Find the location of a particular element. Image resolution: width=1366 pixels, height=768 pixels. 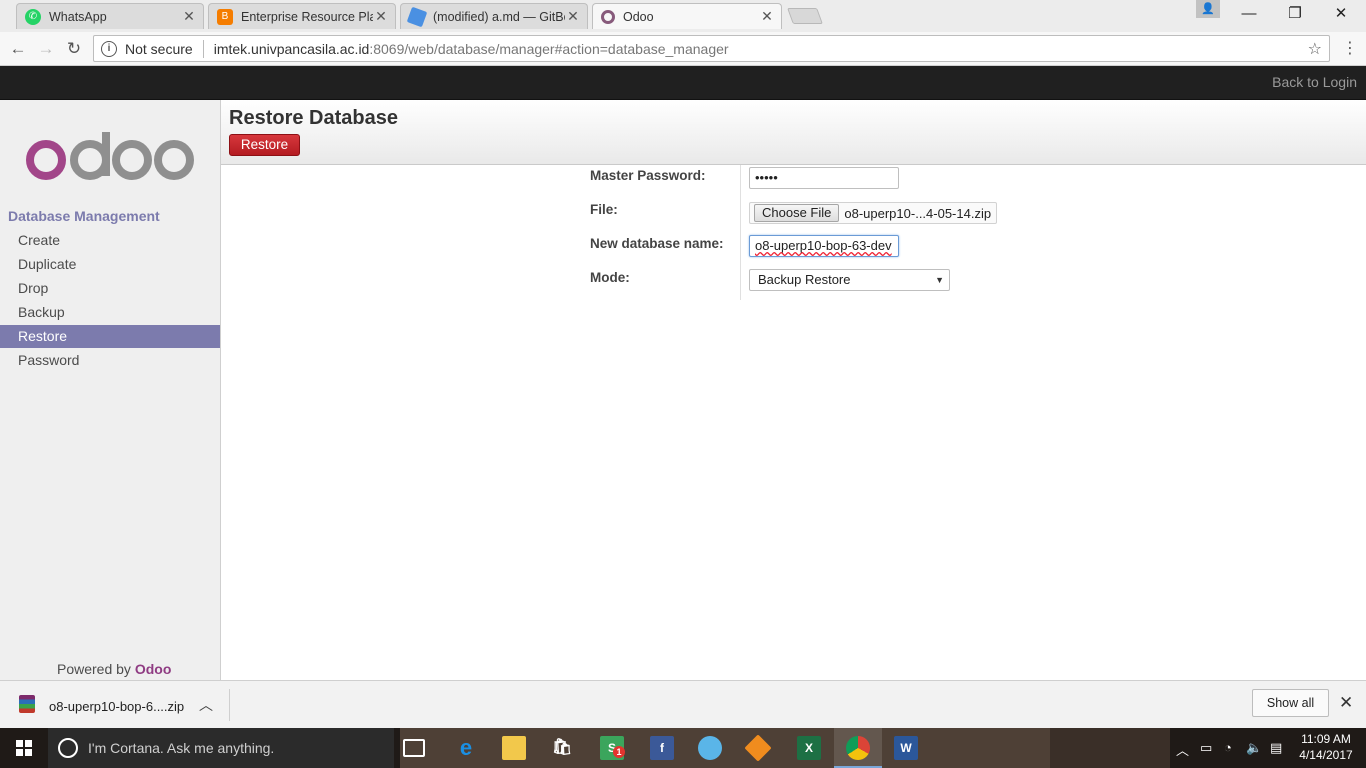

sidebar-item-backup: Backup is located at coordinates (110, 312).